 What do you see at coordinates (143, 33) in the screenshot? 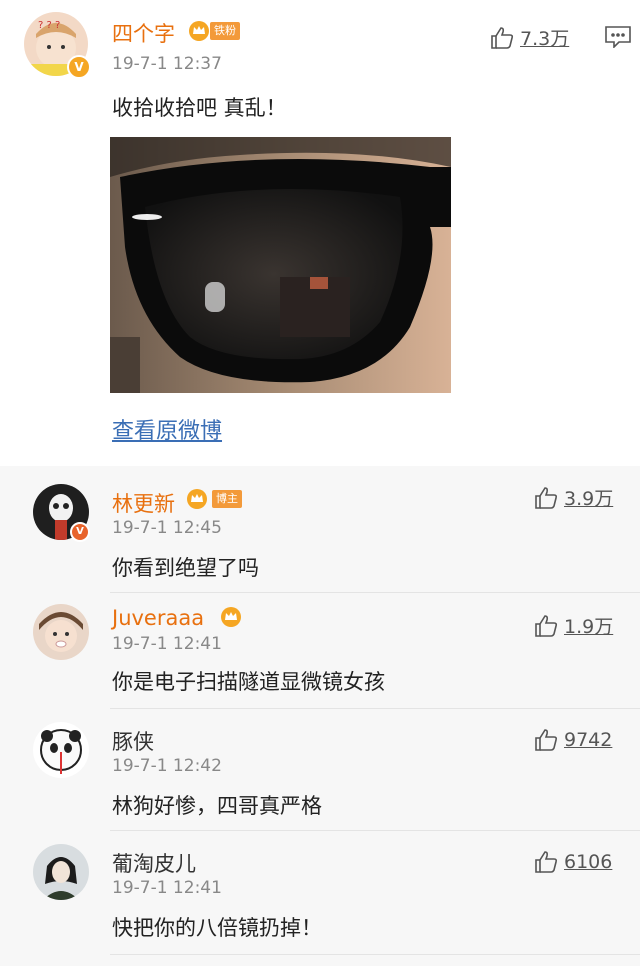
I see `post-username: 四个字` at bounding box center [143, 33].